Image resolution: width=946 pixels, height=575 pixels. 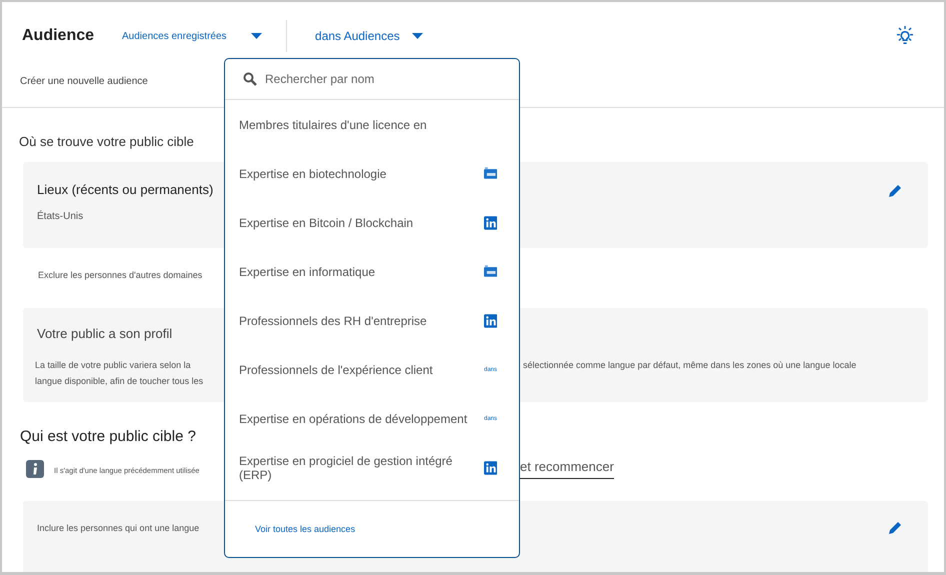 What do you see at coordinates (120, 275) in the screenshot?
I see `exclude-text: Exclure les personnes d'autres domaines` at bounding box center [120, 275].